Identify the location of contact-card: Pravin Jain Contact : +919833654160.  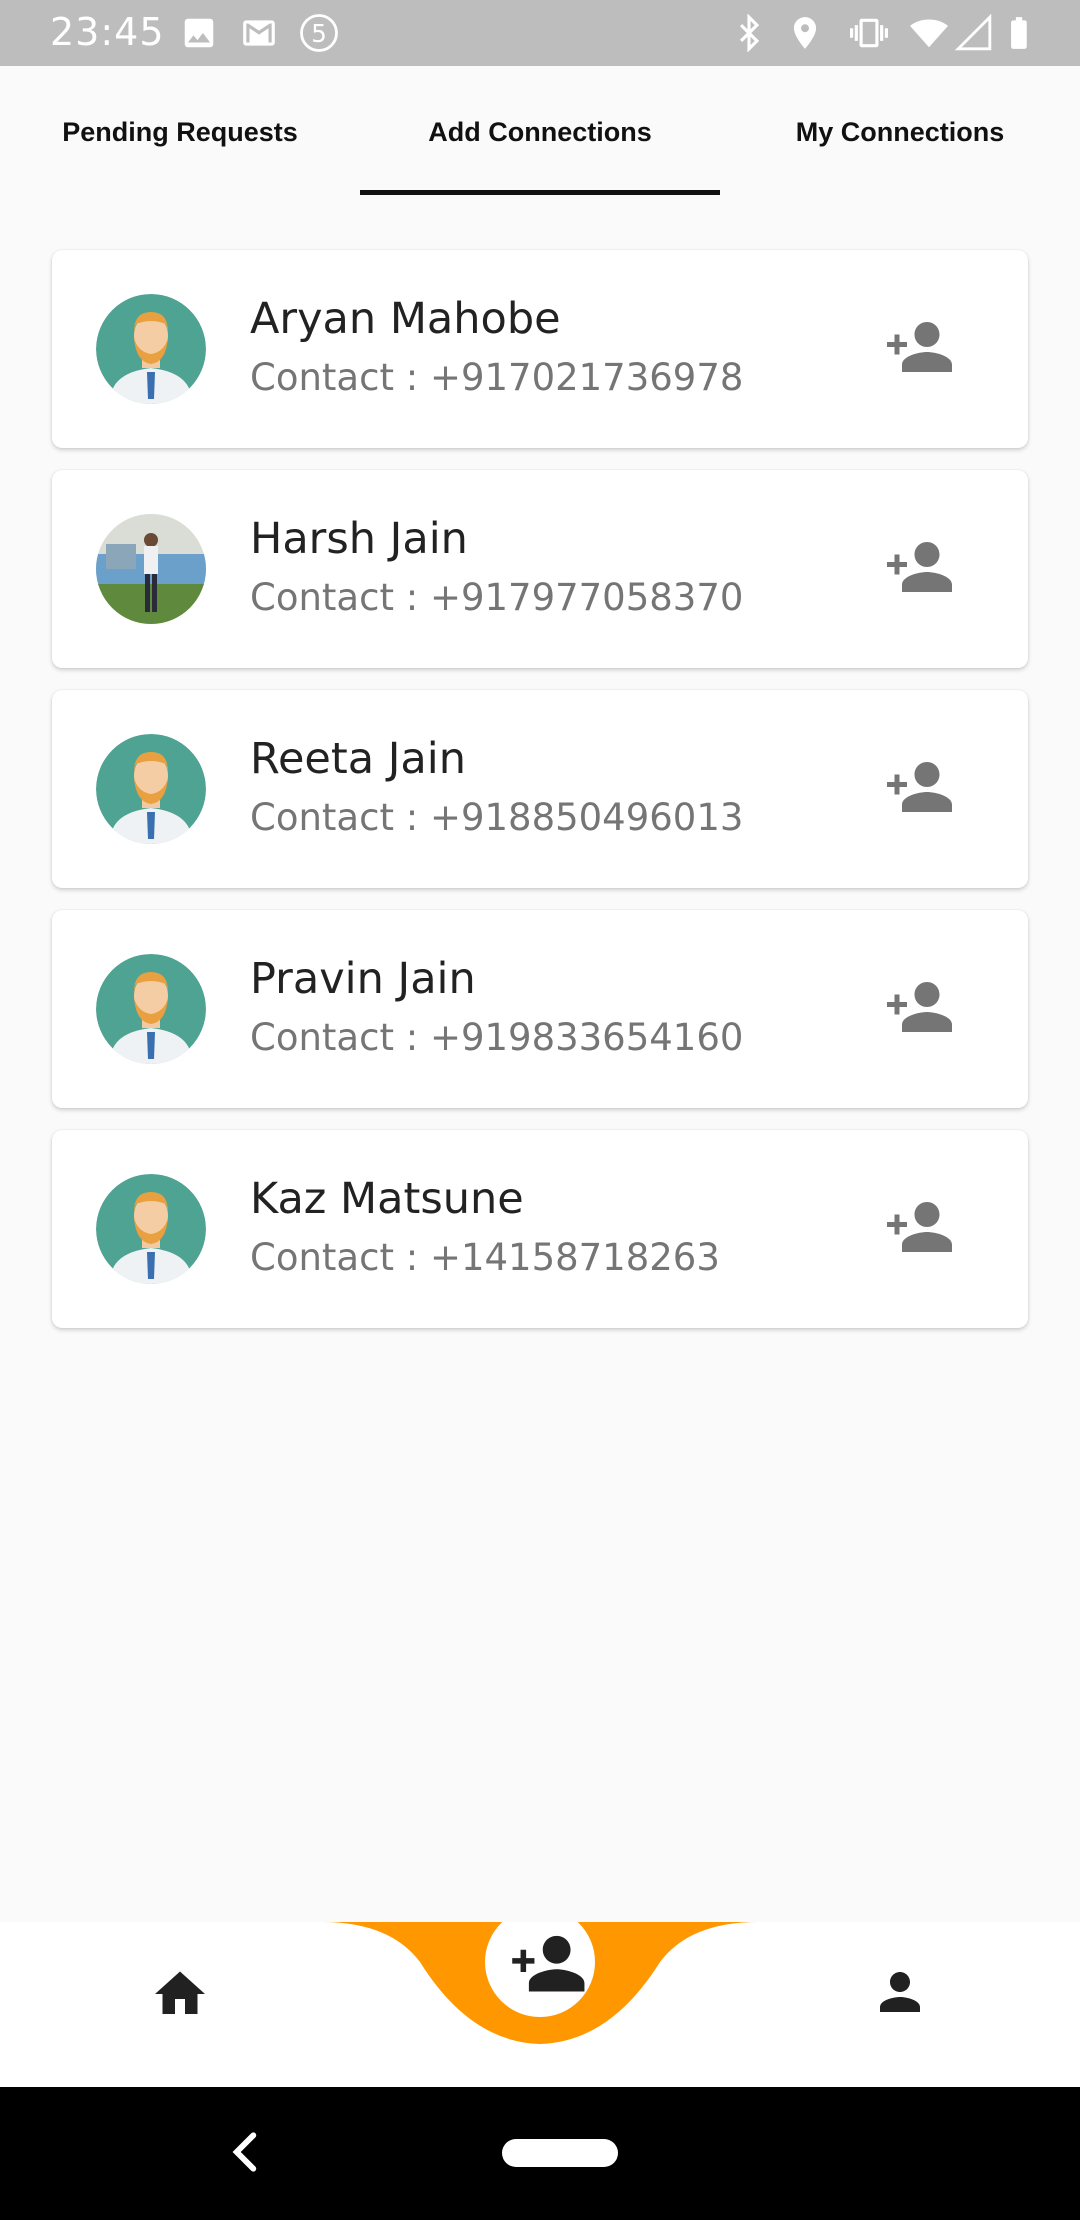
(540, 1009).